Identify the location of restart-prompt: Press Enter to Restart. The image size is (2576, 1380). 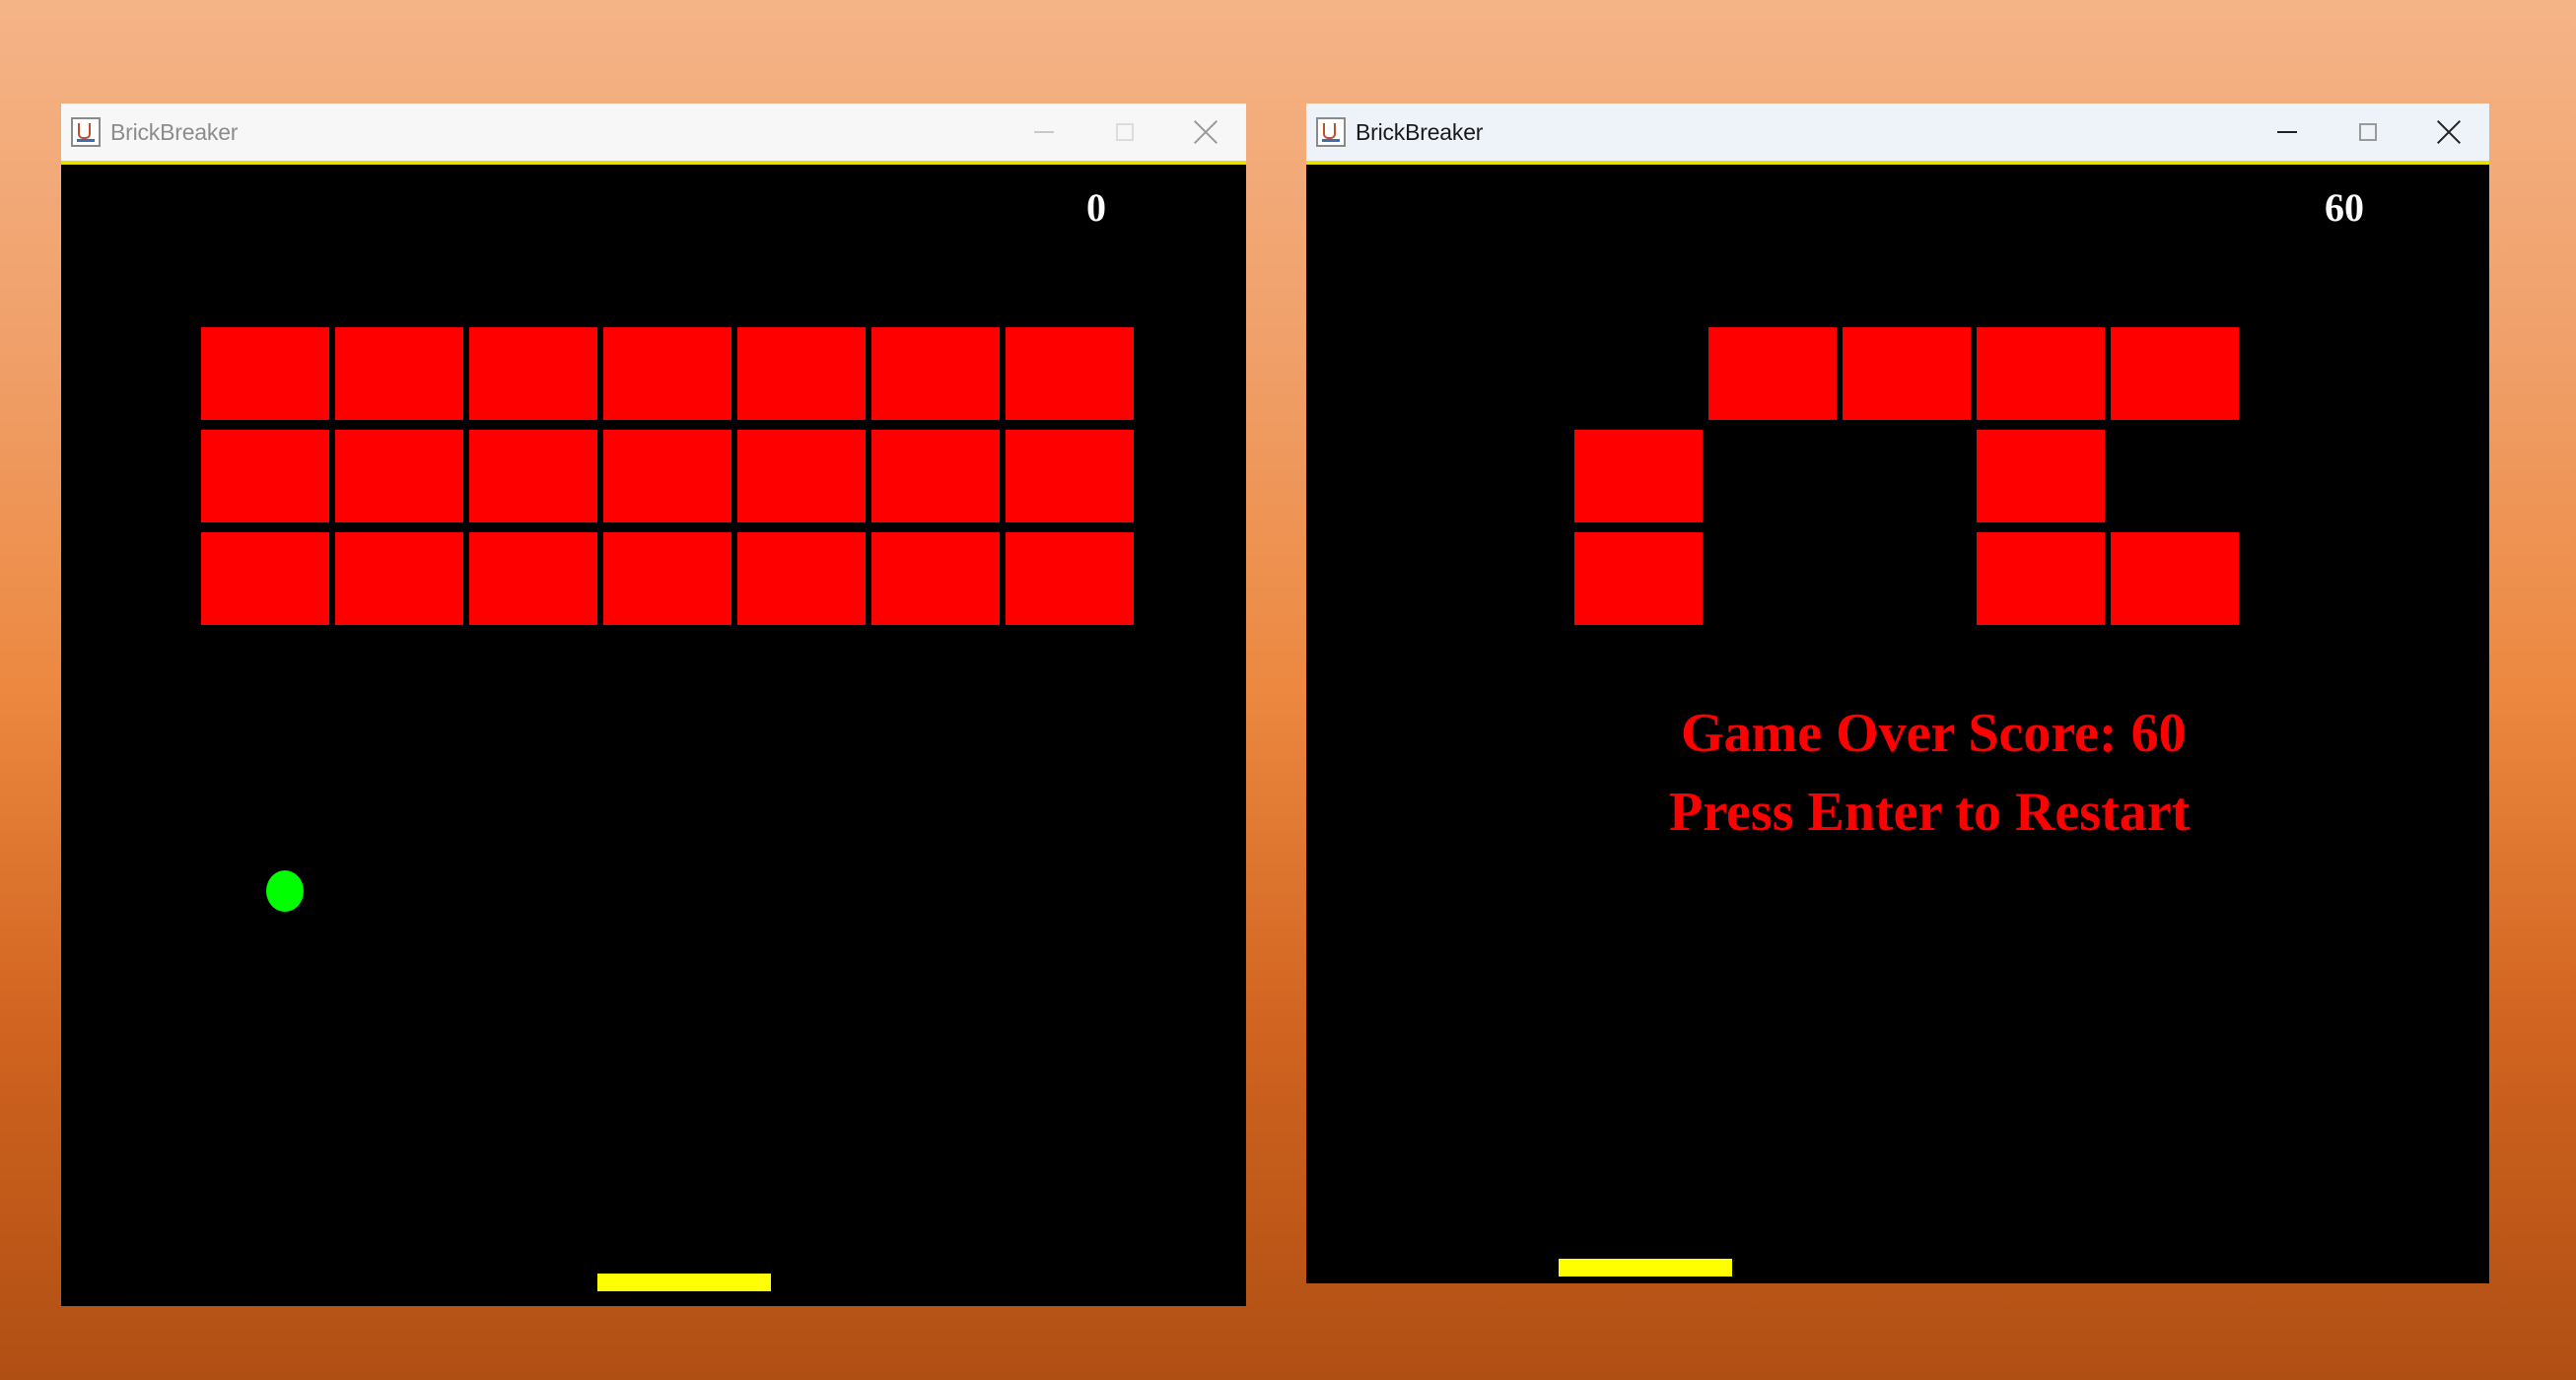
(1930, 813).